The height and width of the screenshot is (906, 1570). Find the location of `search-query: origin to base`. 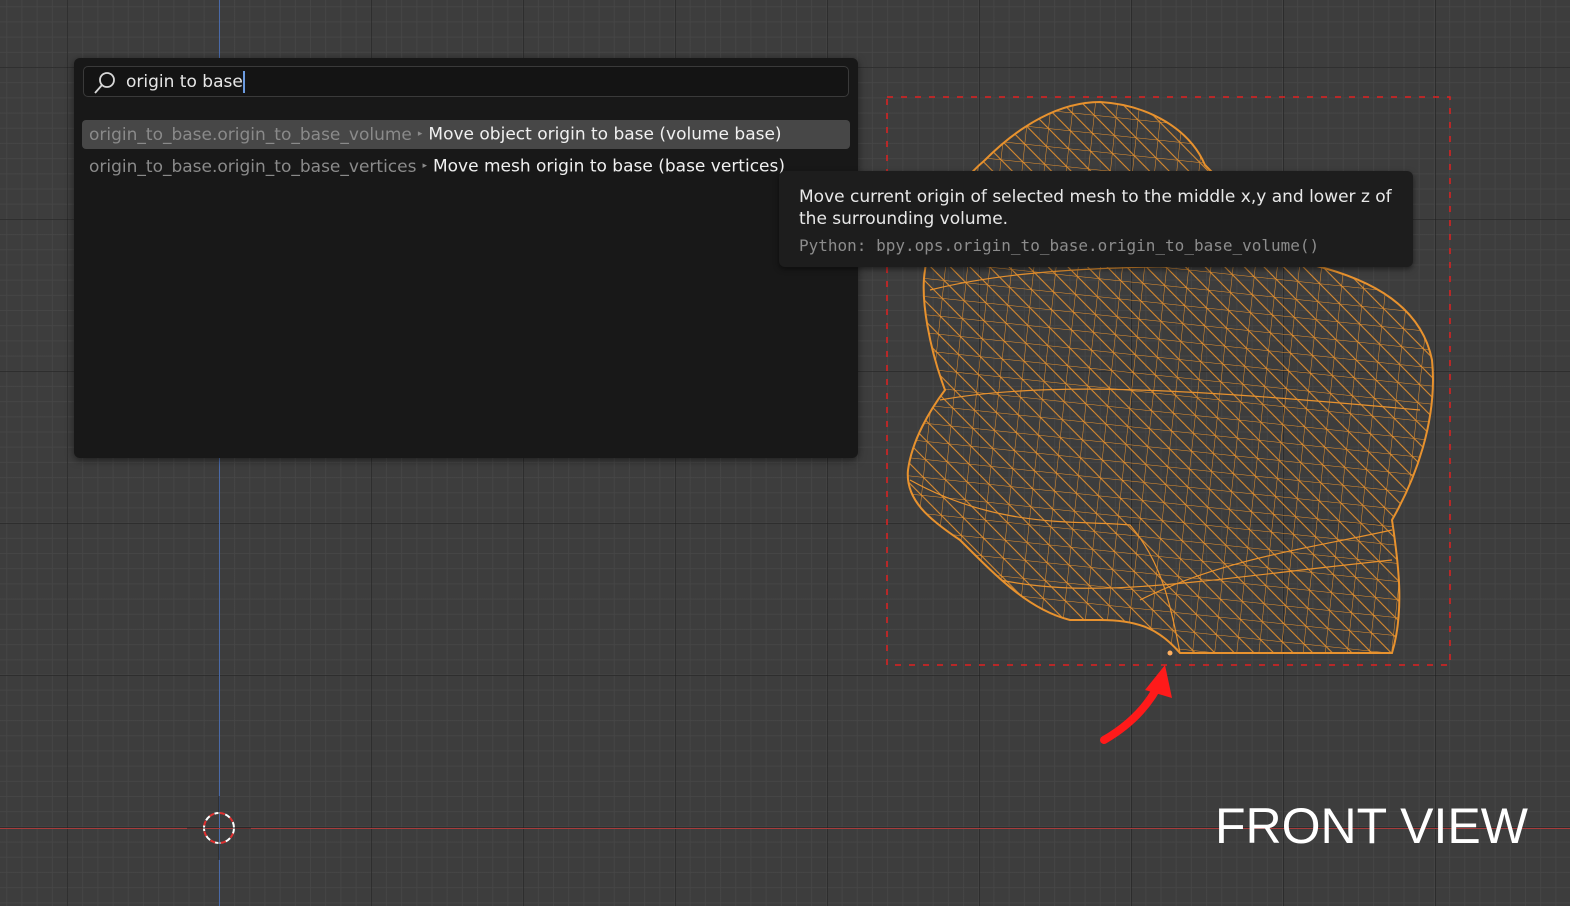

search-query: origin to base is located at coordinates (185, 82).